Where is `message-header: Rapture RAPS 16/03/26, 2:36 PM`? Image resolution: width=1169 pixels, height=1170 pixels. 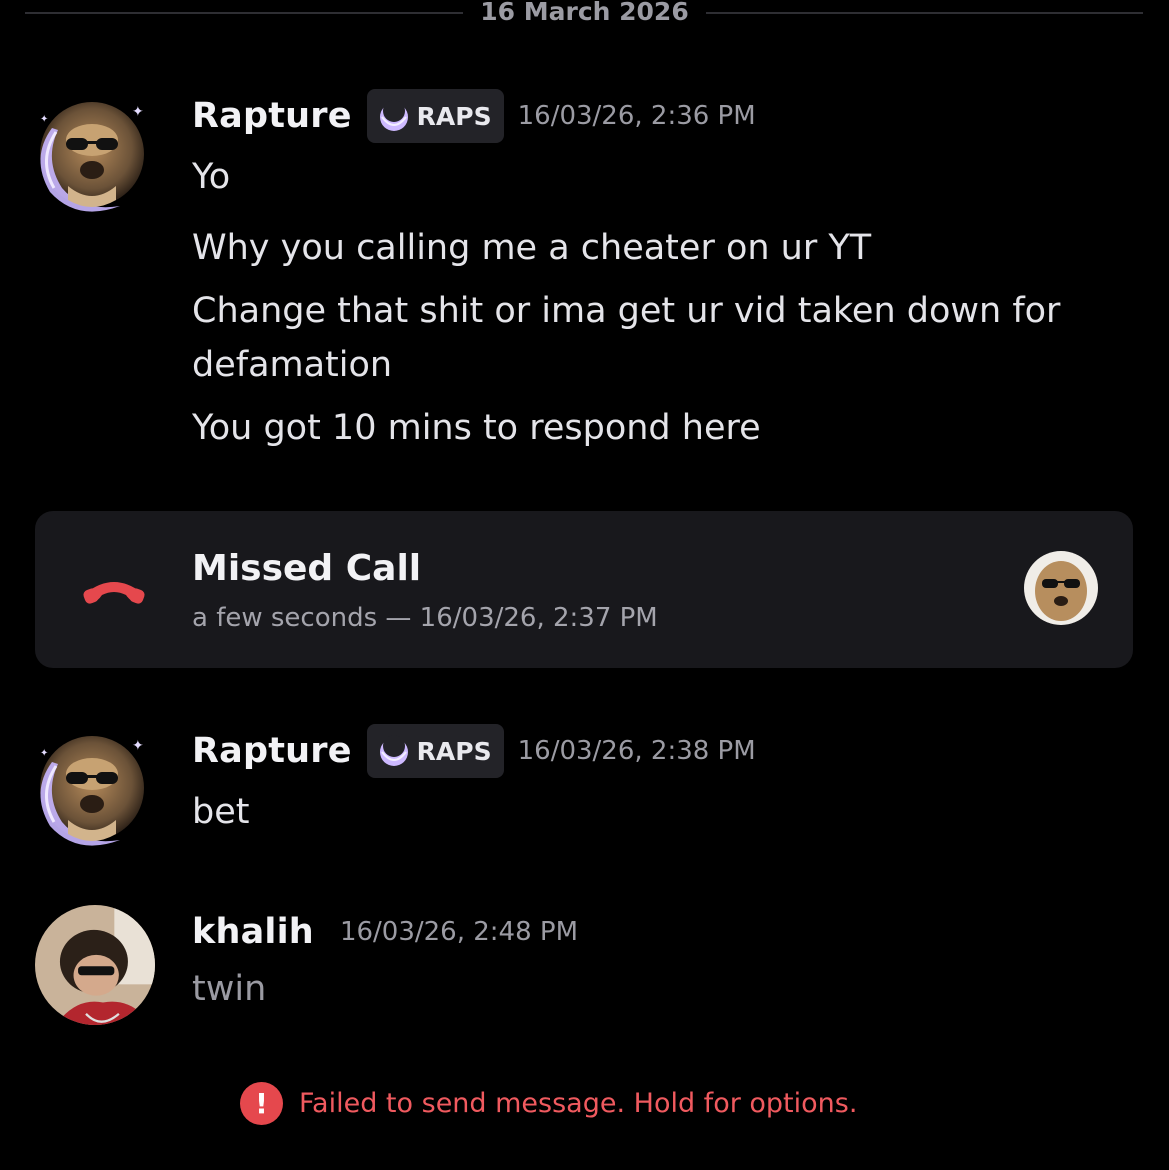
message-header: Rapture RAPS 16/03/26, 2:36 PM is located at coordinates (474, 116).